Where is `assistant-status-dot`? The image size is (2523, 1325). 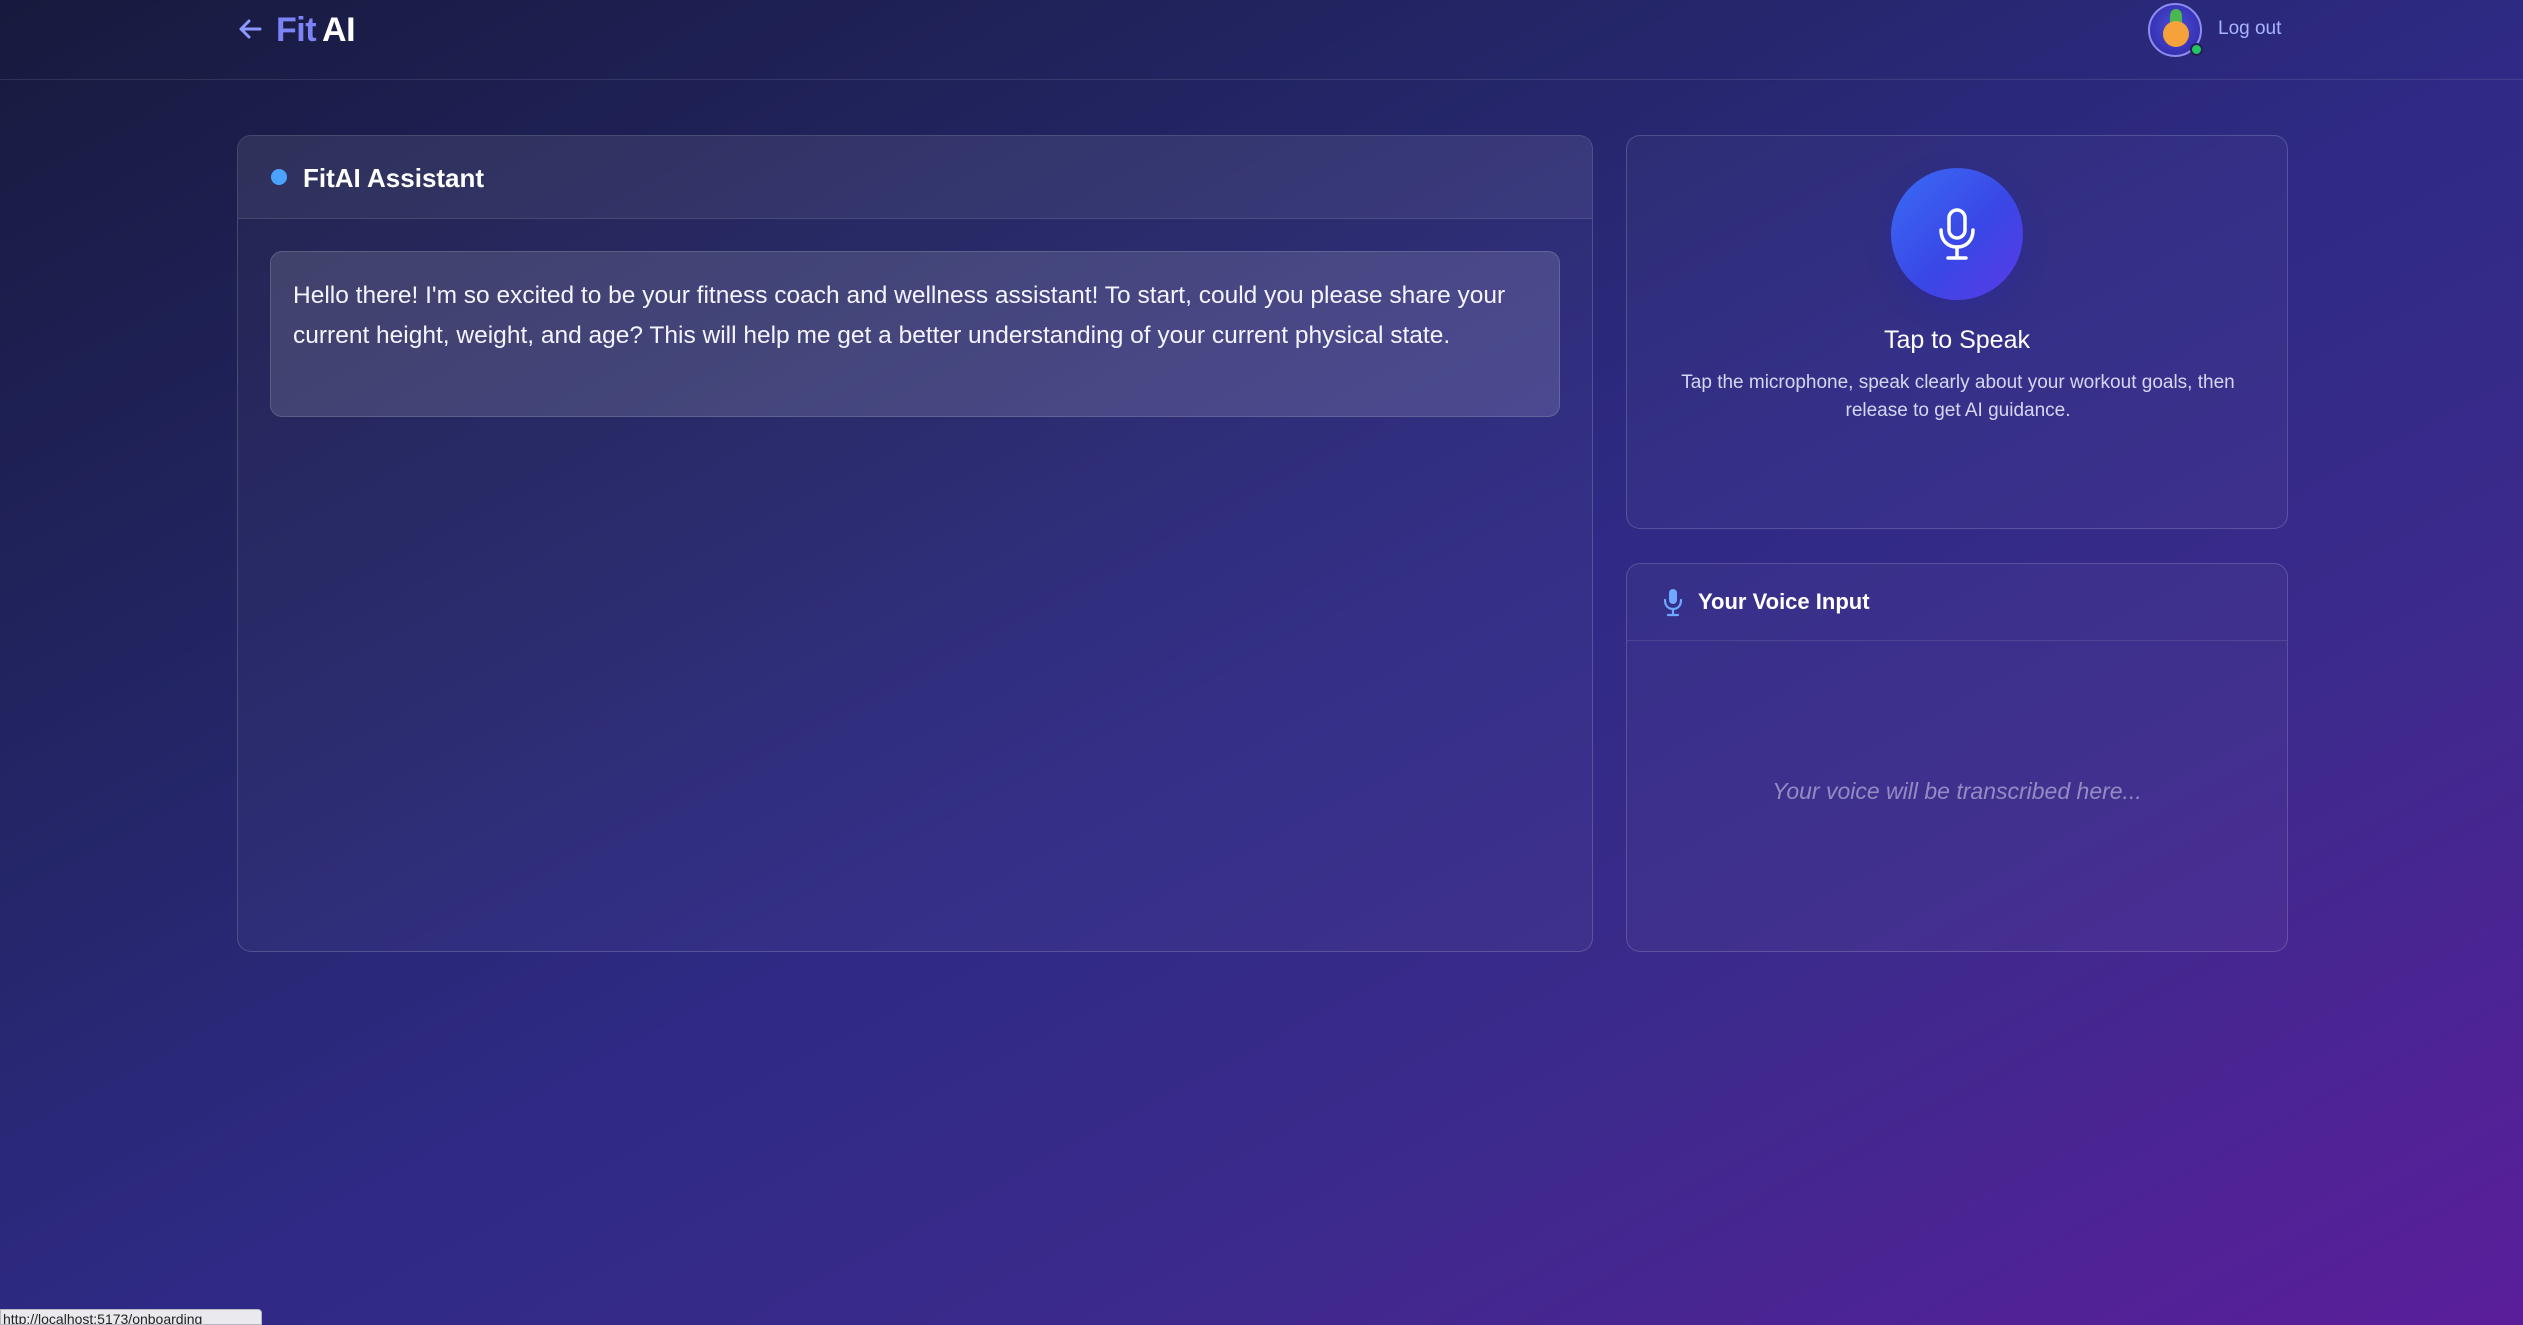 assistant-status-dot is located at coordinates (279, 177).